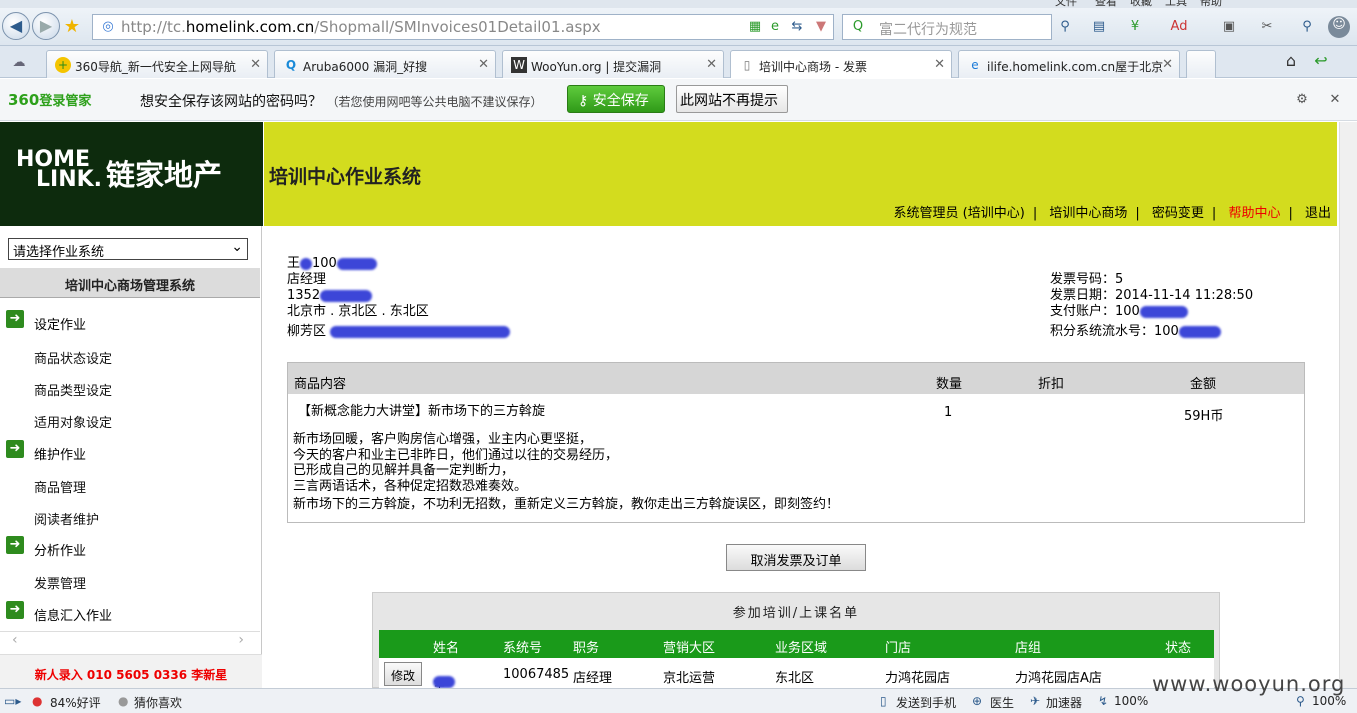  What do you see at coordinates (926, 702) in the screenshot?
I see `send-to-phone: 发送到手机` at bounding box center [926, 702].